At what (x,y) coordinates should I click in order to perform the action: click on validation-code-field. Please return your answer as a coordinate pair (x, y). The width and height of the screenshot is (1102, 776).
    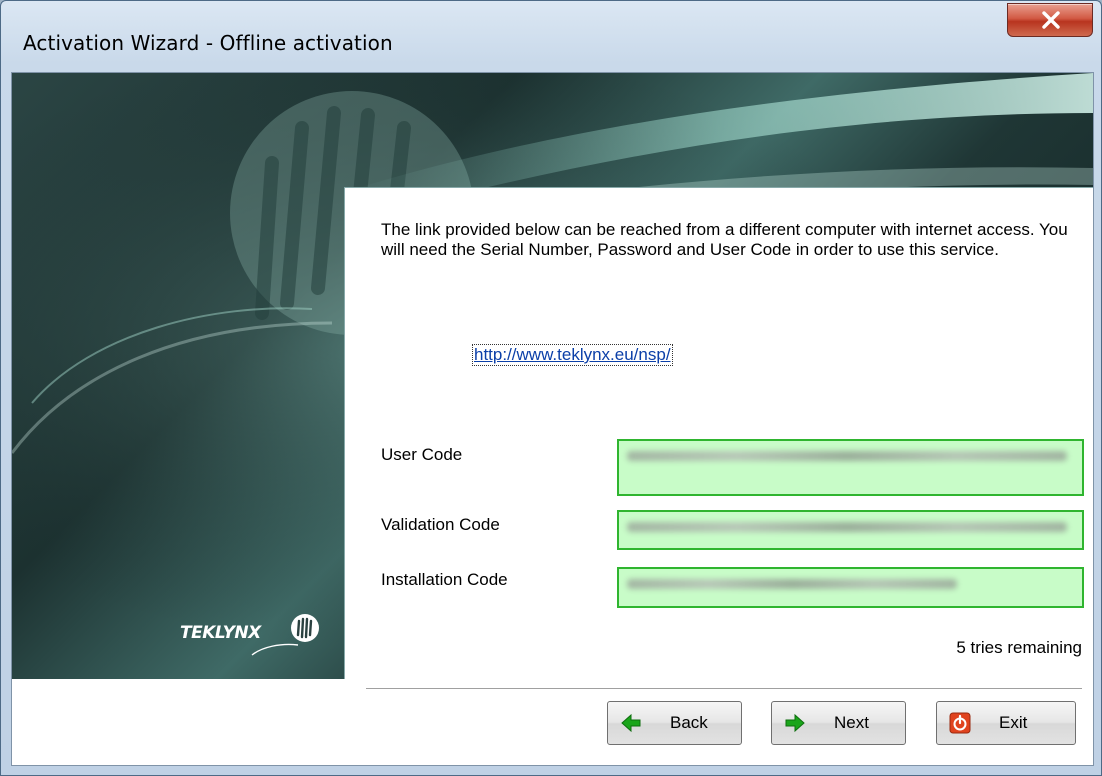
    Looking at the image, I should click on (850, 530).